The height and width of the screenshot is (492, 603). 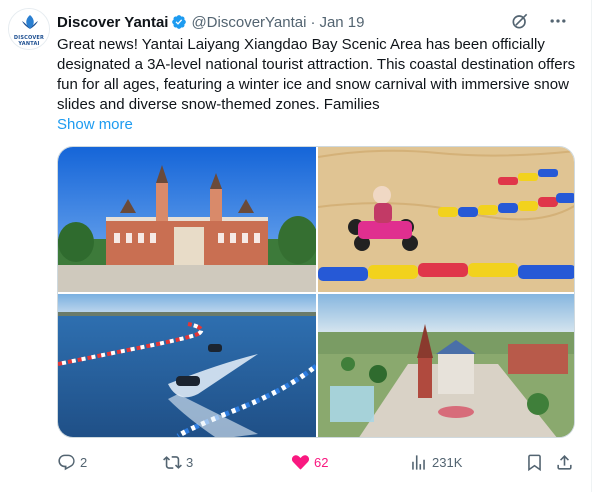 What do you see at coordinates (446, 365) in the screenshot?
I see `photo-aerial-town` at bounding box center [446, 365].